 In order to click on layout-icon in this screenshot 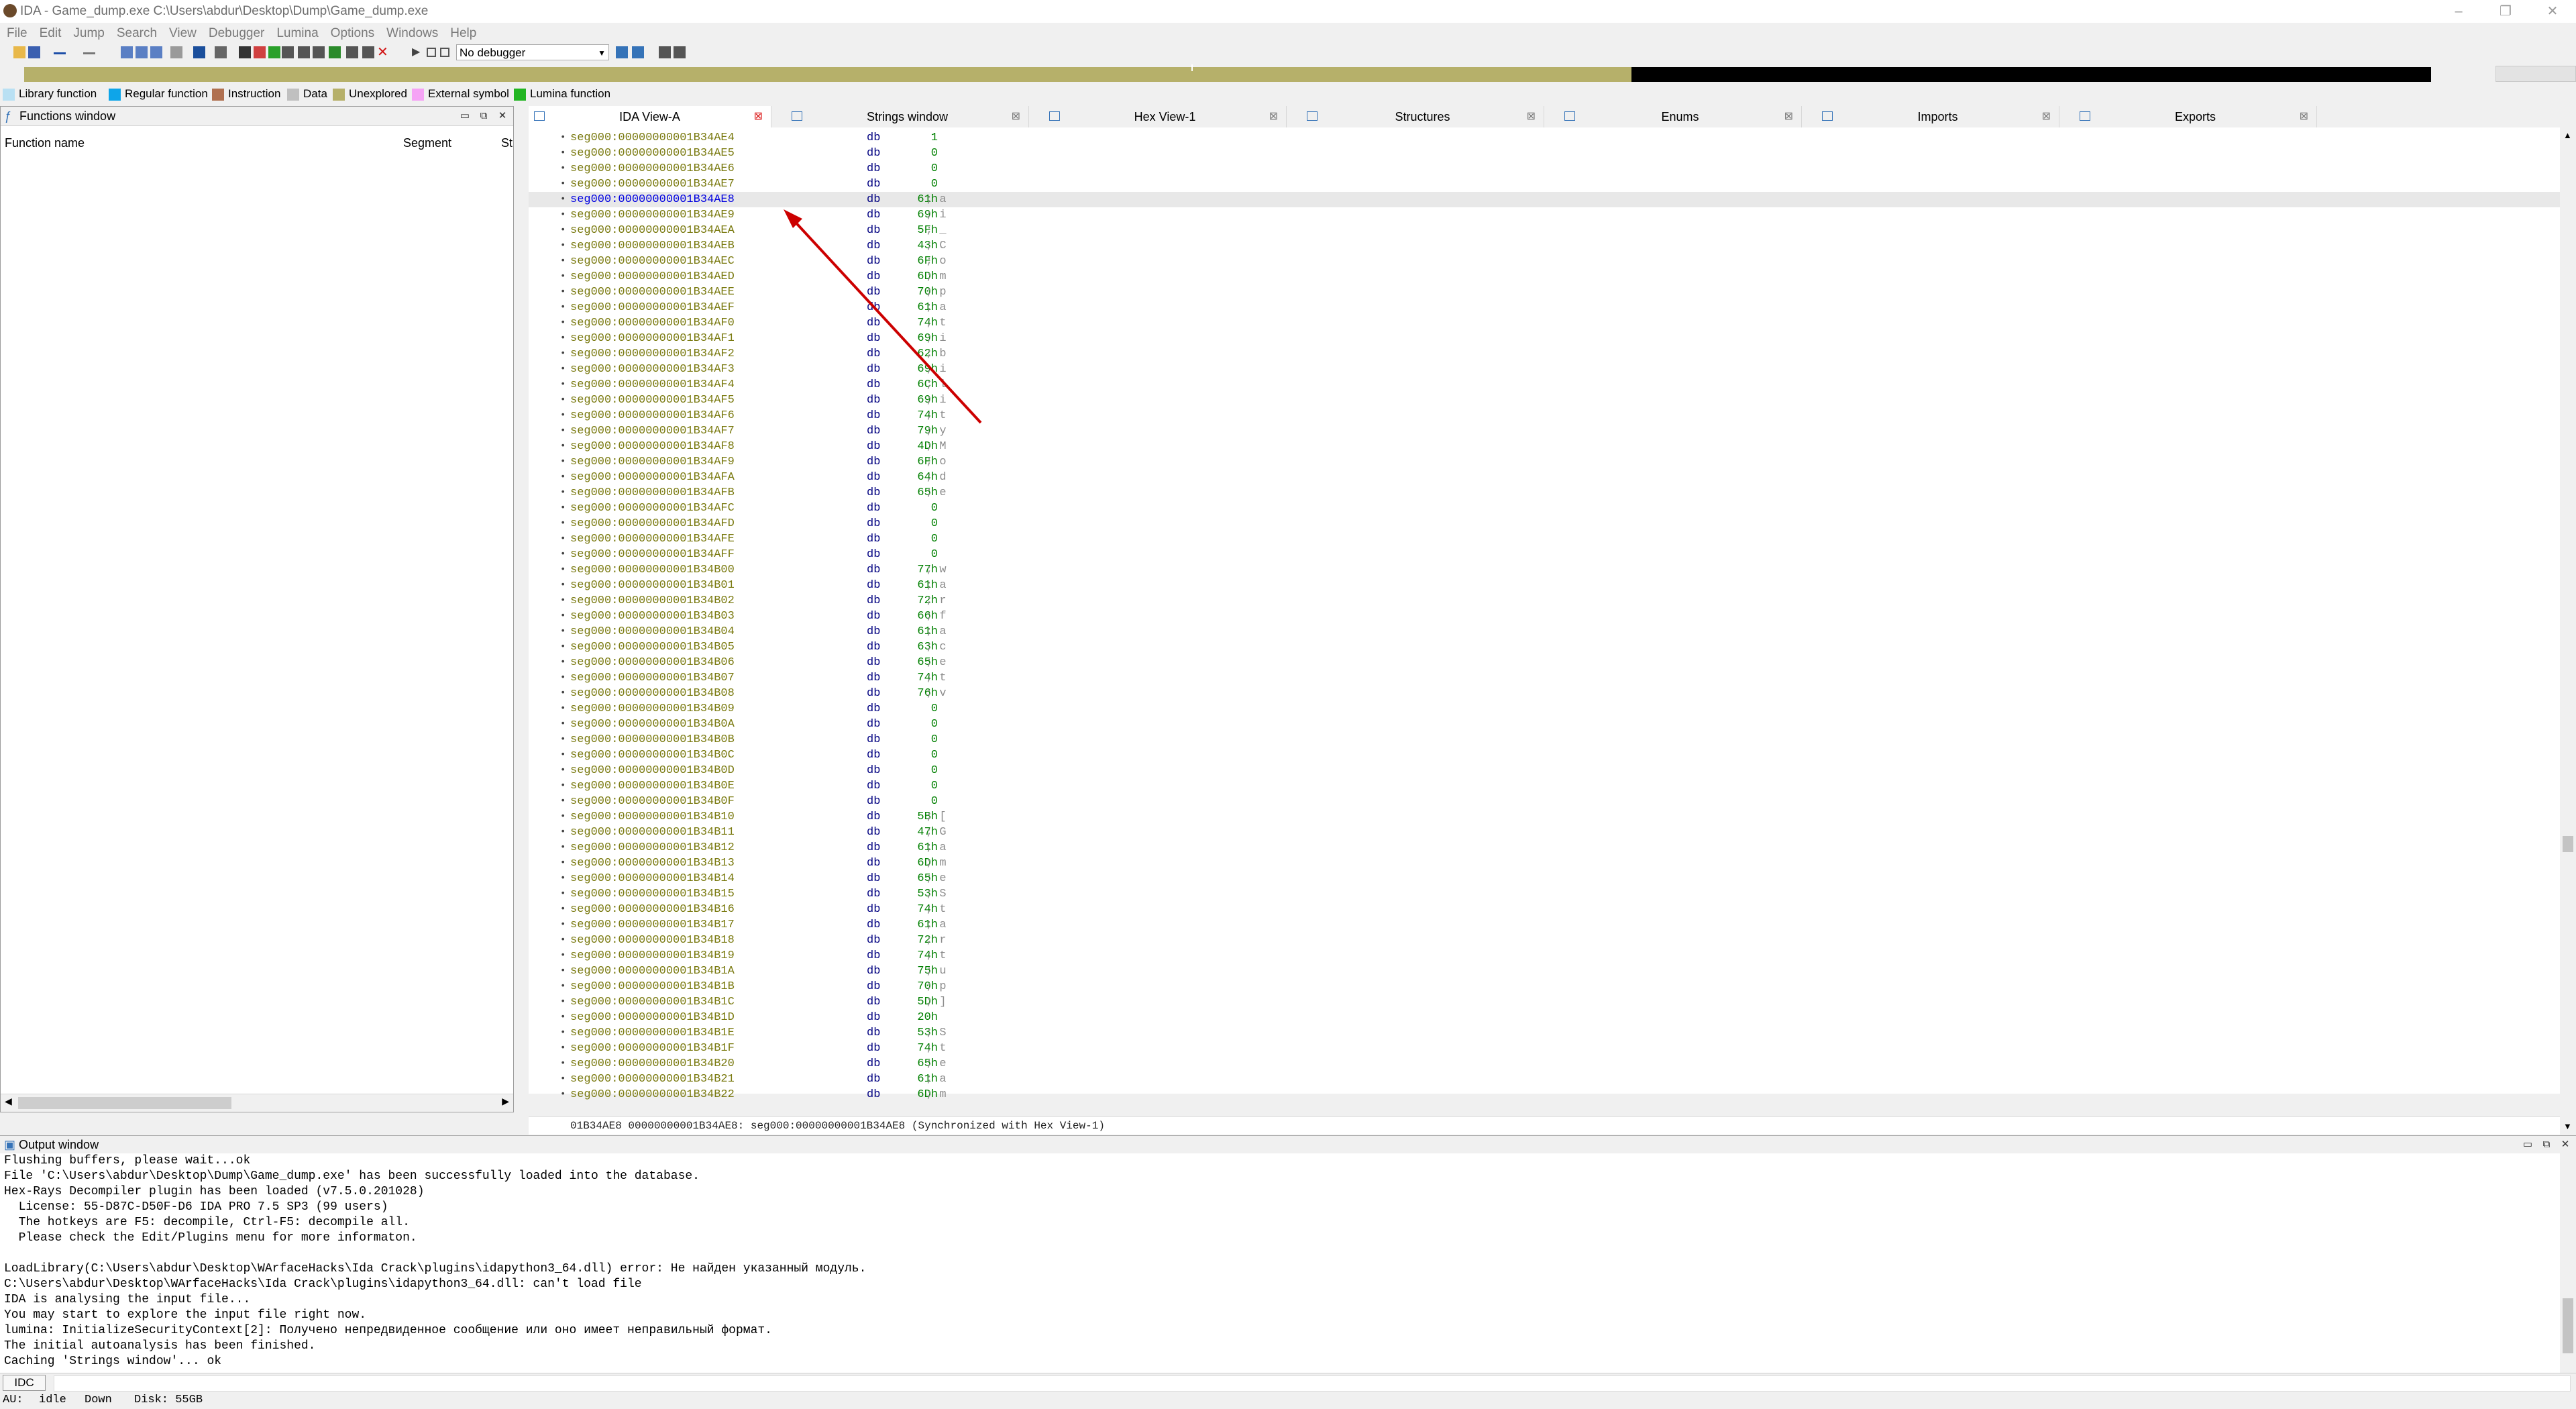, I will do `click(665, 52)`.